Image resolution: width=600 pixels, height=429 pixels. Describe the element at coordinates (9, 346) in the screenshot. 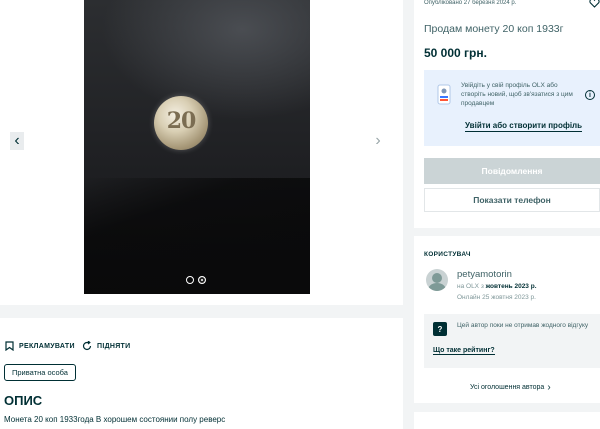

I see `bookmark-icon` at that location.